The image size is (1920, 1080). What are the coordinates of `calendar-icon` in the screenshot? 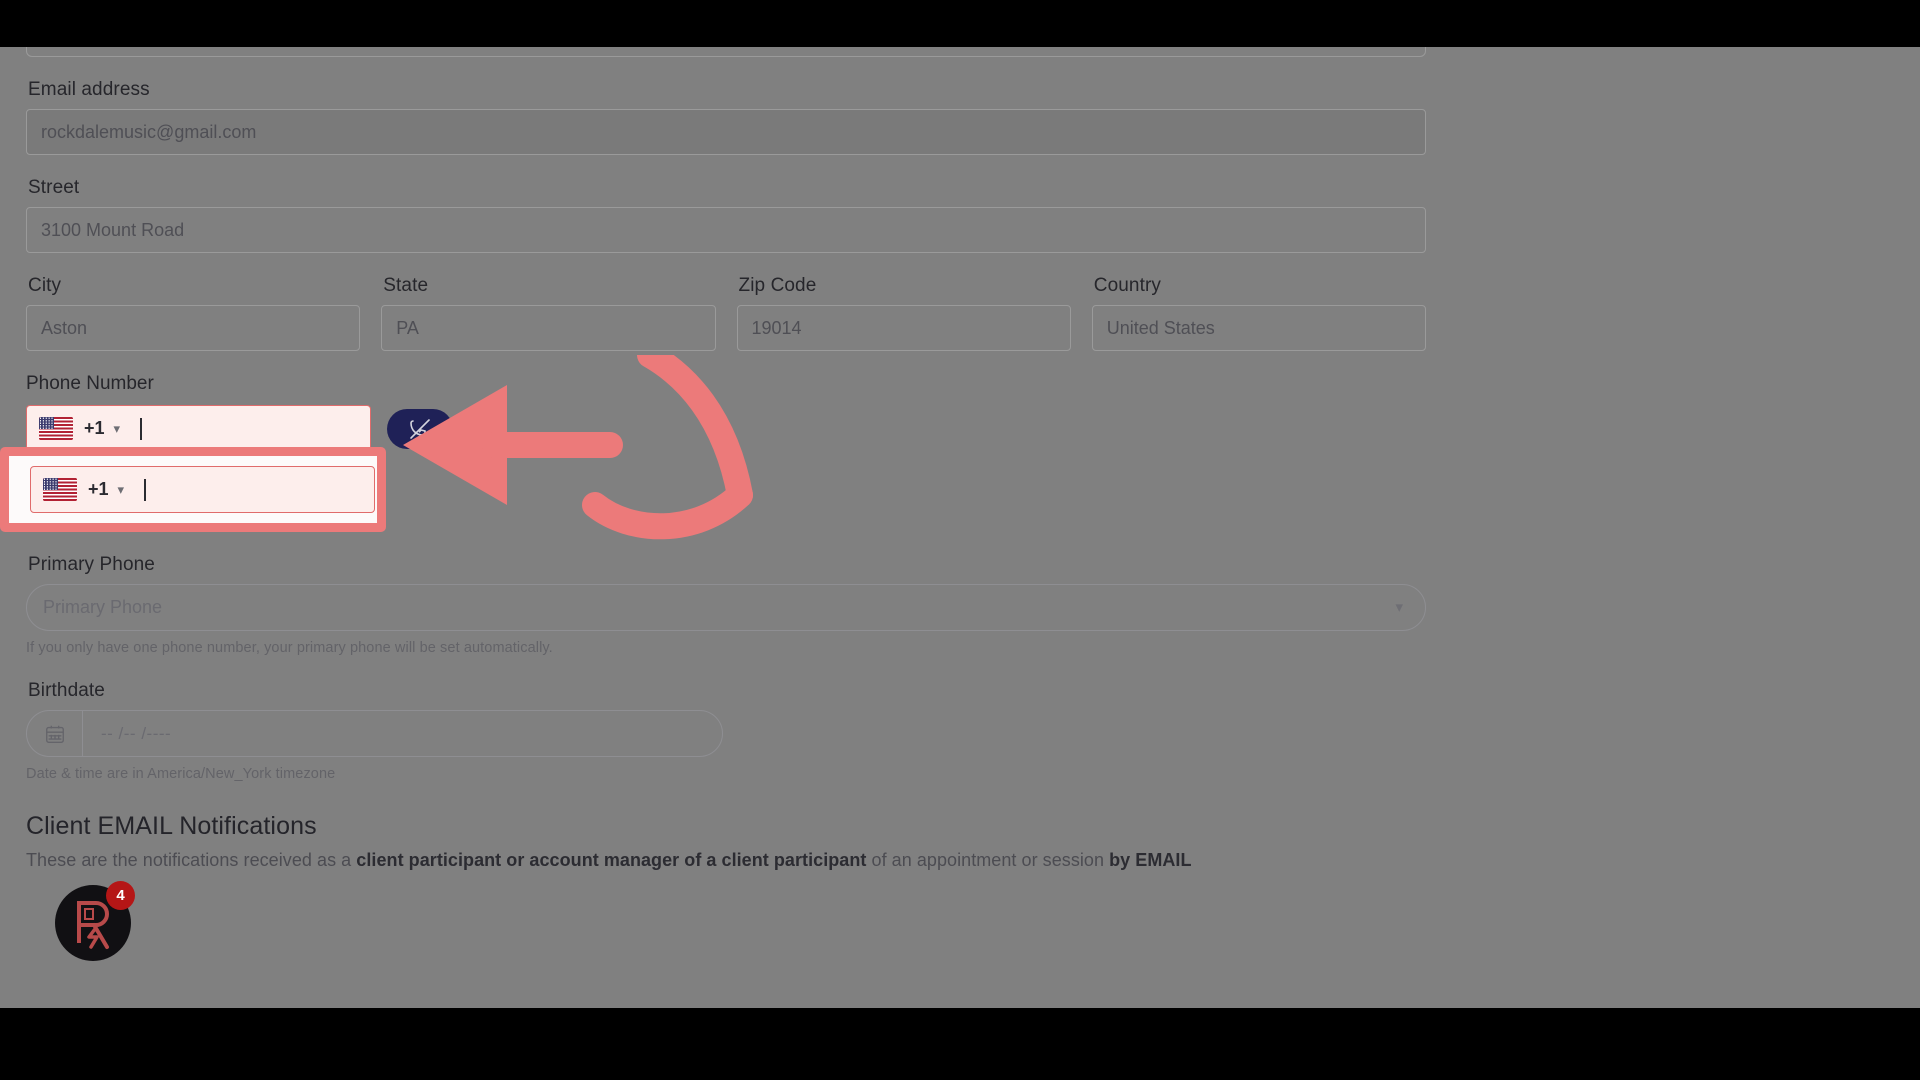 It's located at (54, 734).